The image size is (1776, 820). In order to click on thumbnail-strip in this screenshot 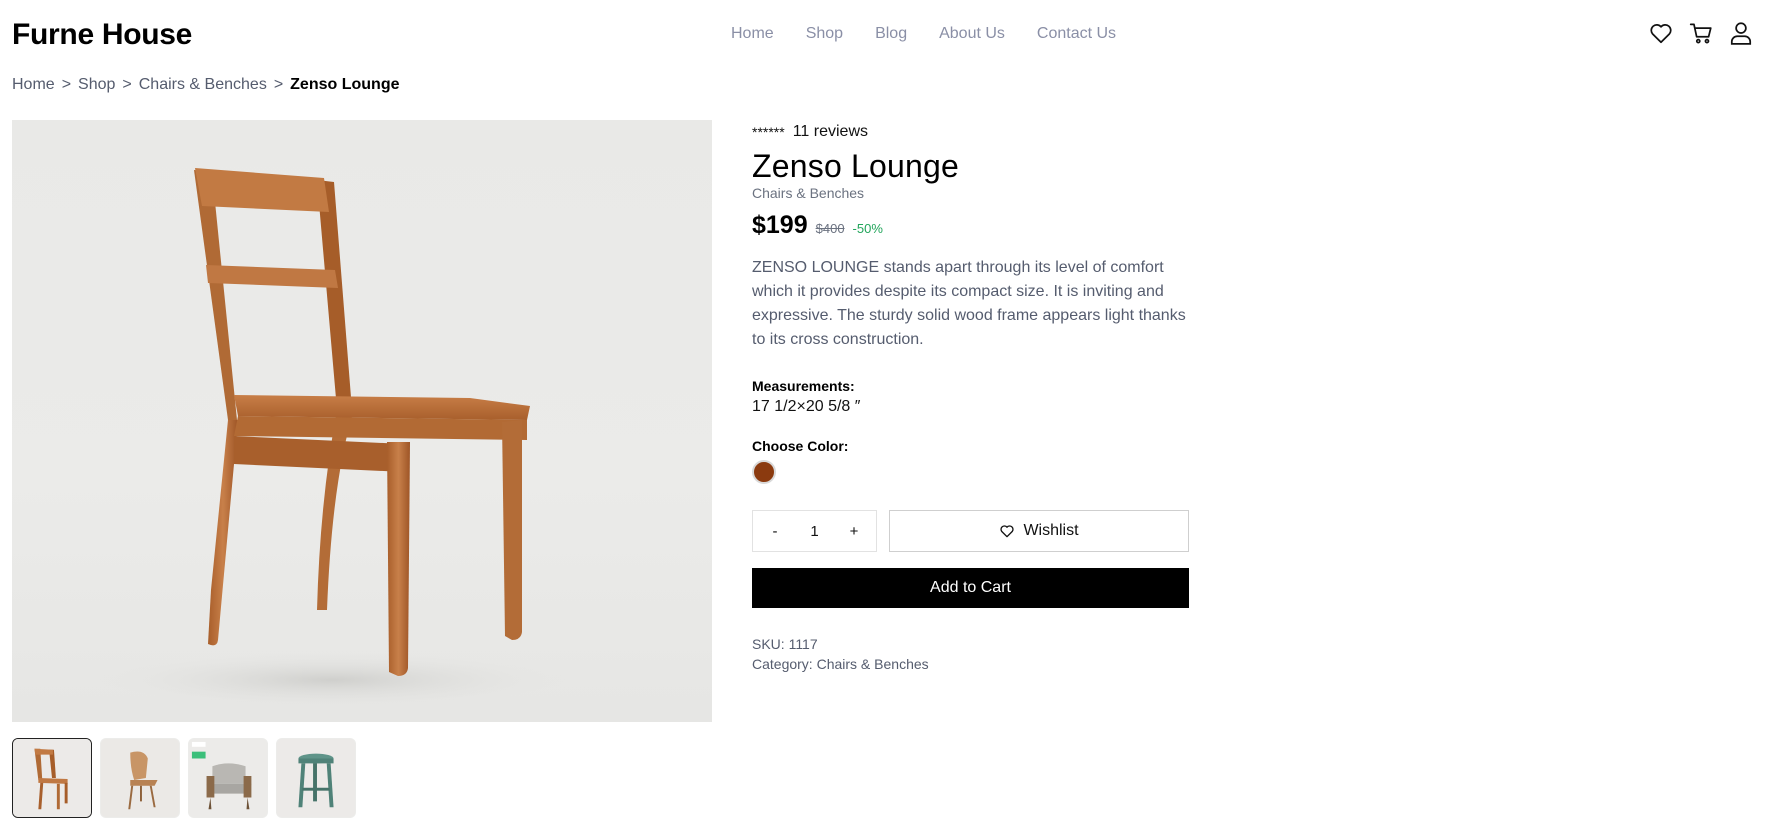, I will do `click(184, 778)`.